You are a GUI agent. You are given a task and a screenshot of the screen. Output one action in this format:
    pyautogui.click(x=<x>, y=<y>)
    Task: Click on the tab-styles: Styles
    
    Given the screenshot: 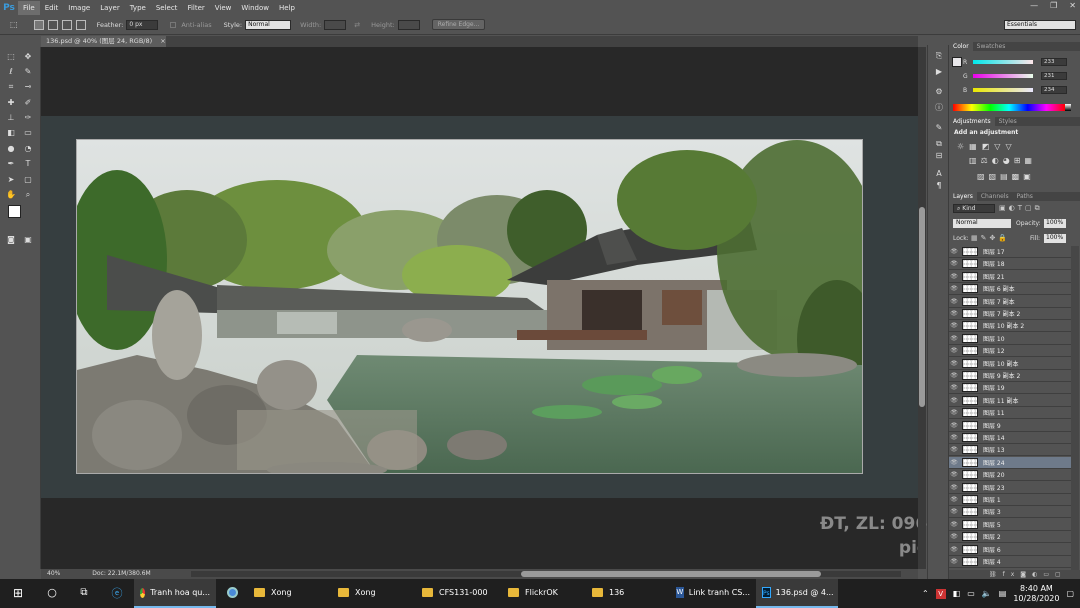 What is the action you would take?
    pyautogui.click(x=1008, y=121)
    